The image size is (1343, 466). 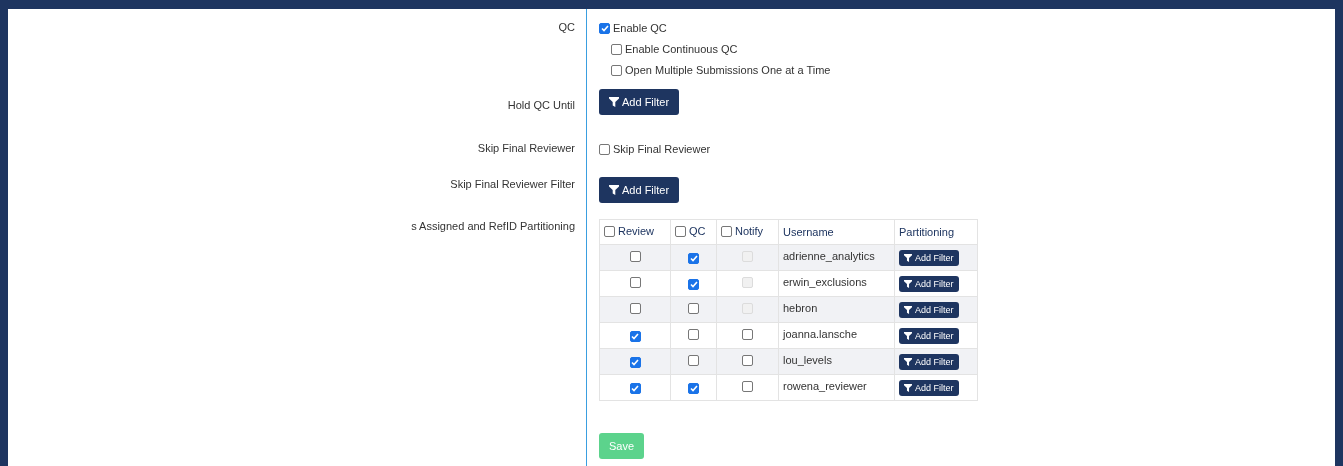 What do you see at coordinates (640, 28) in the screenshot?
I see `option-label: Enable QC` at bounding box center [640, 28].